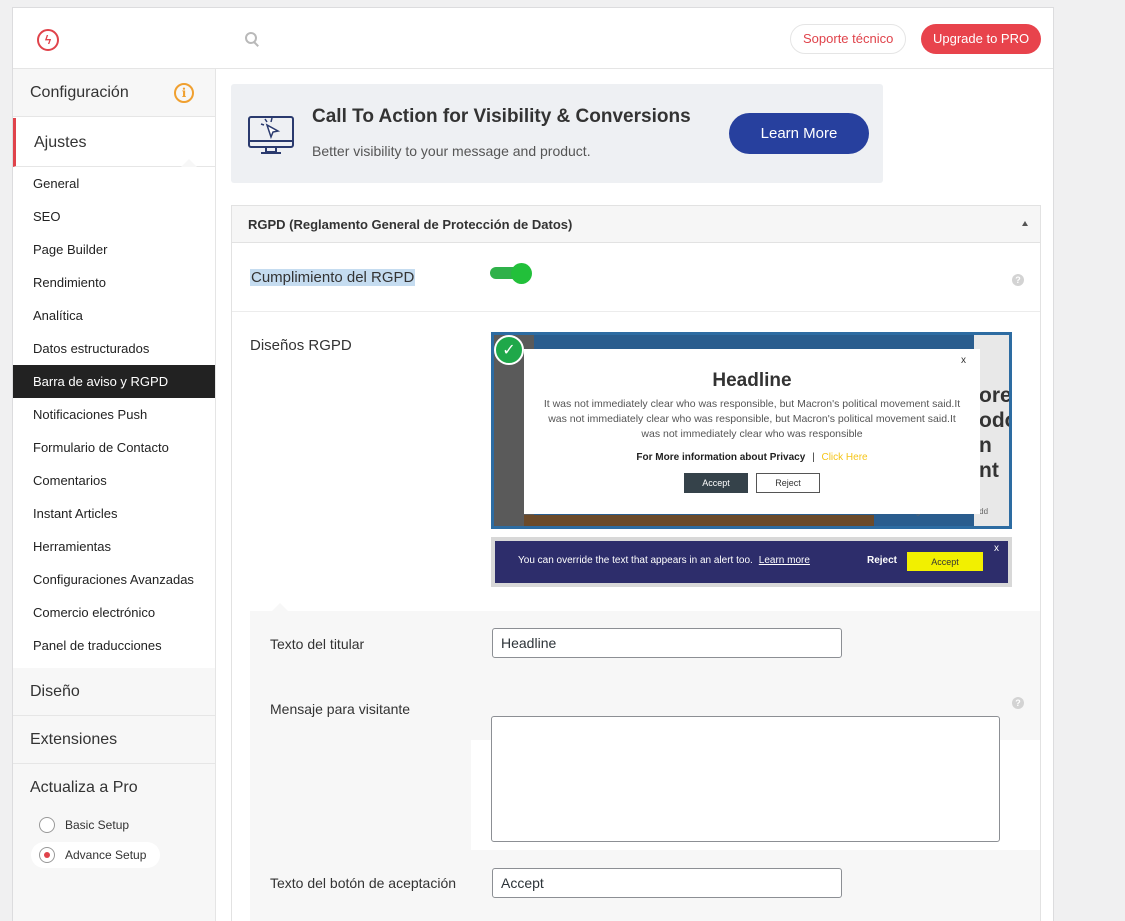  I want to click on sidebar-section-ajustes: Ajustes, so click(114, 142).